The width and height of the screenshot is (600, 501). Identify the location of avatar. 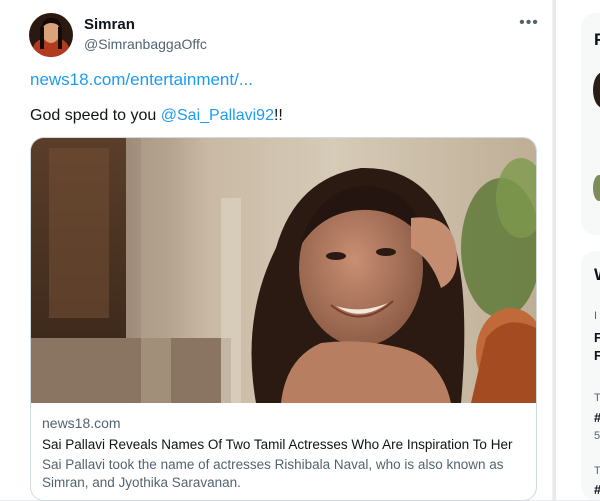
(51, 35).